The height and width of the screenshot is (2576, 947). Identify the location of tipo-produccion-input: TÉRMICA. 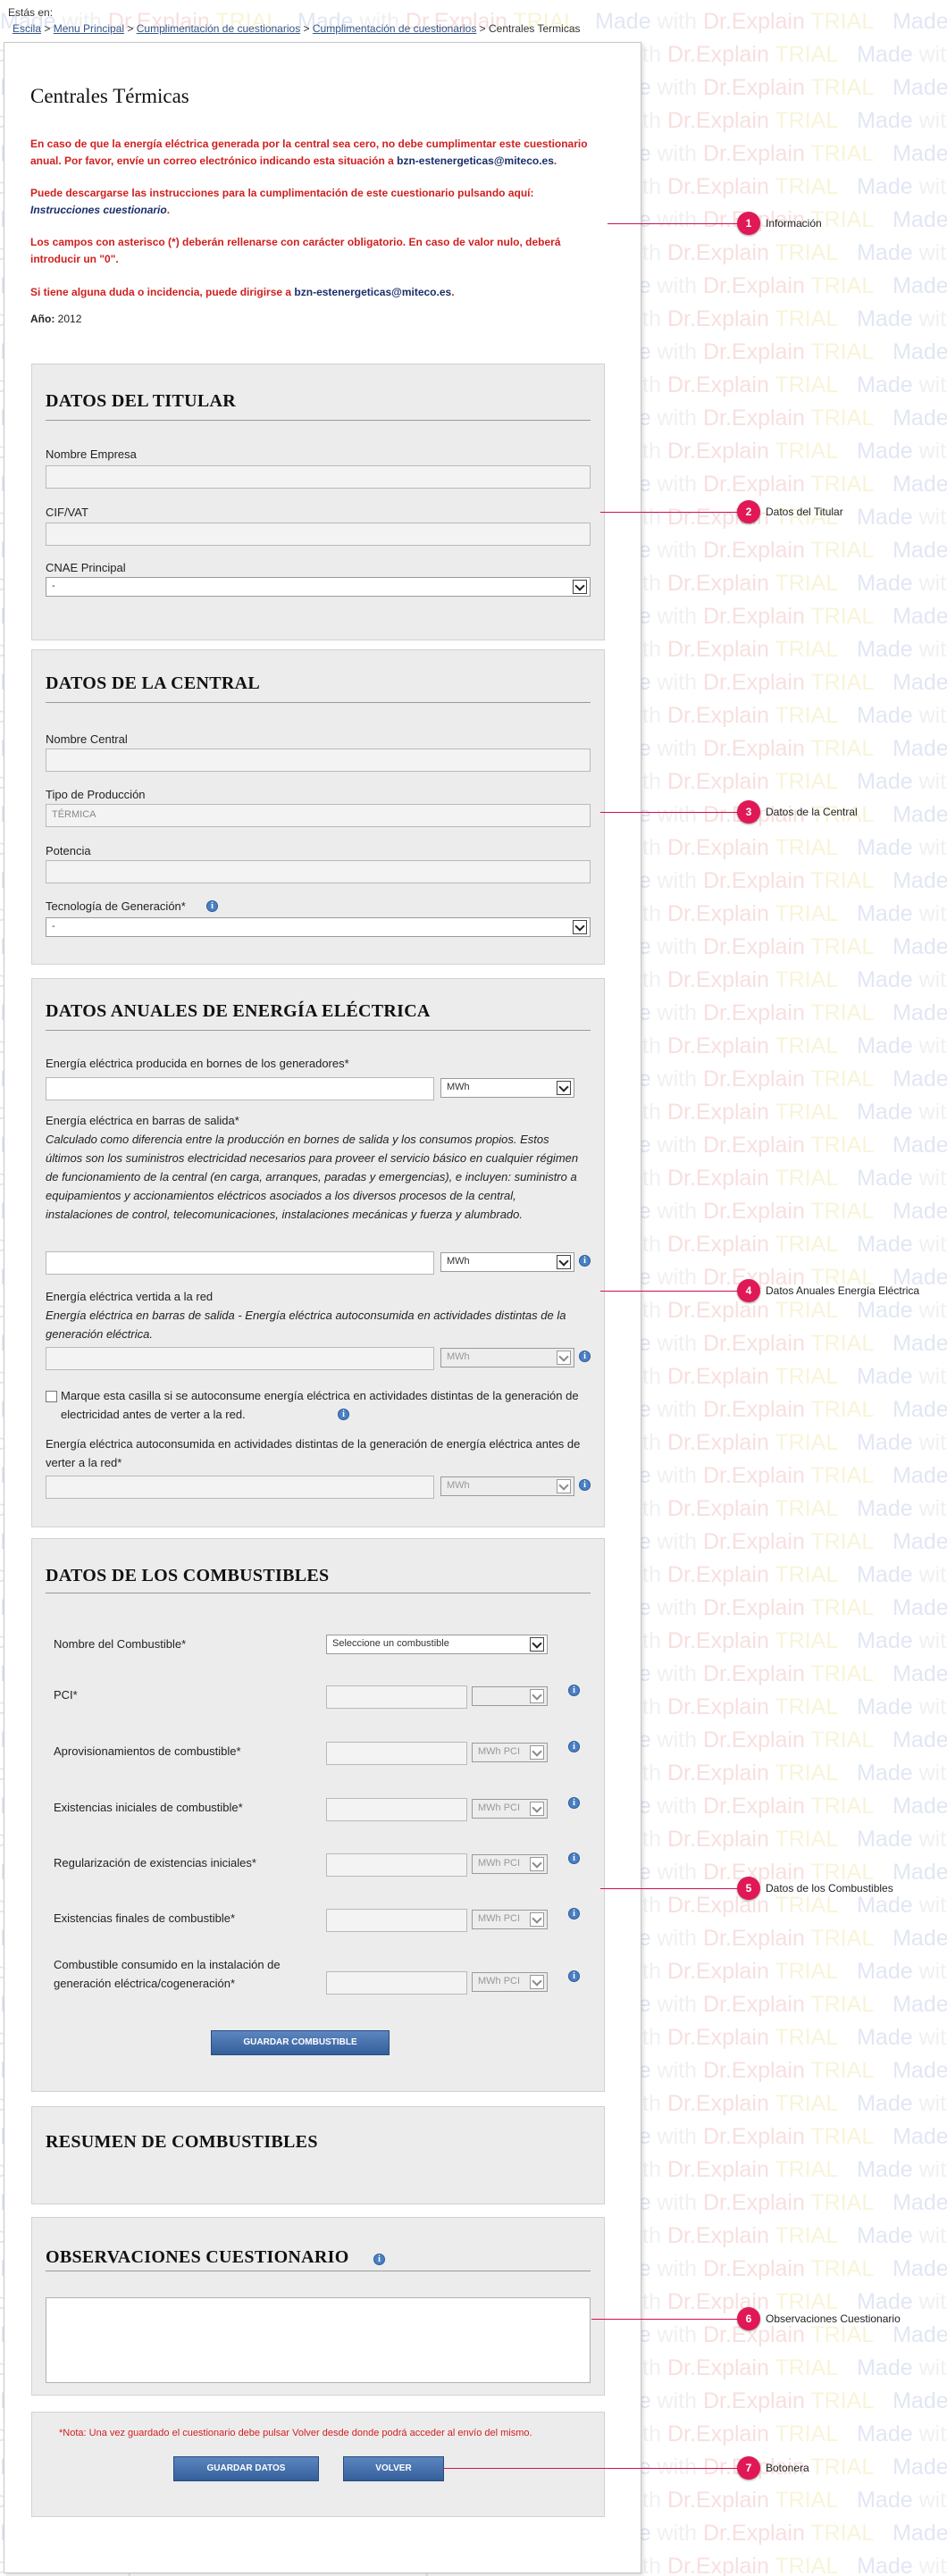
(318, 816).